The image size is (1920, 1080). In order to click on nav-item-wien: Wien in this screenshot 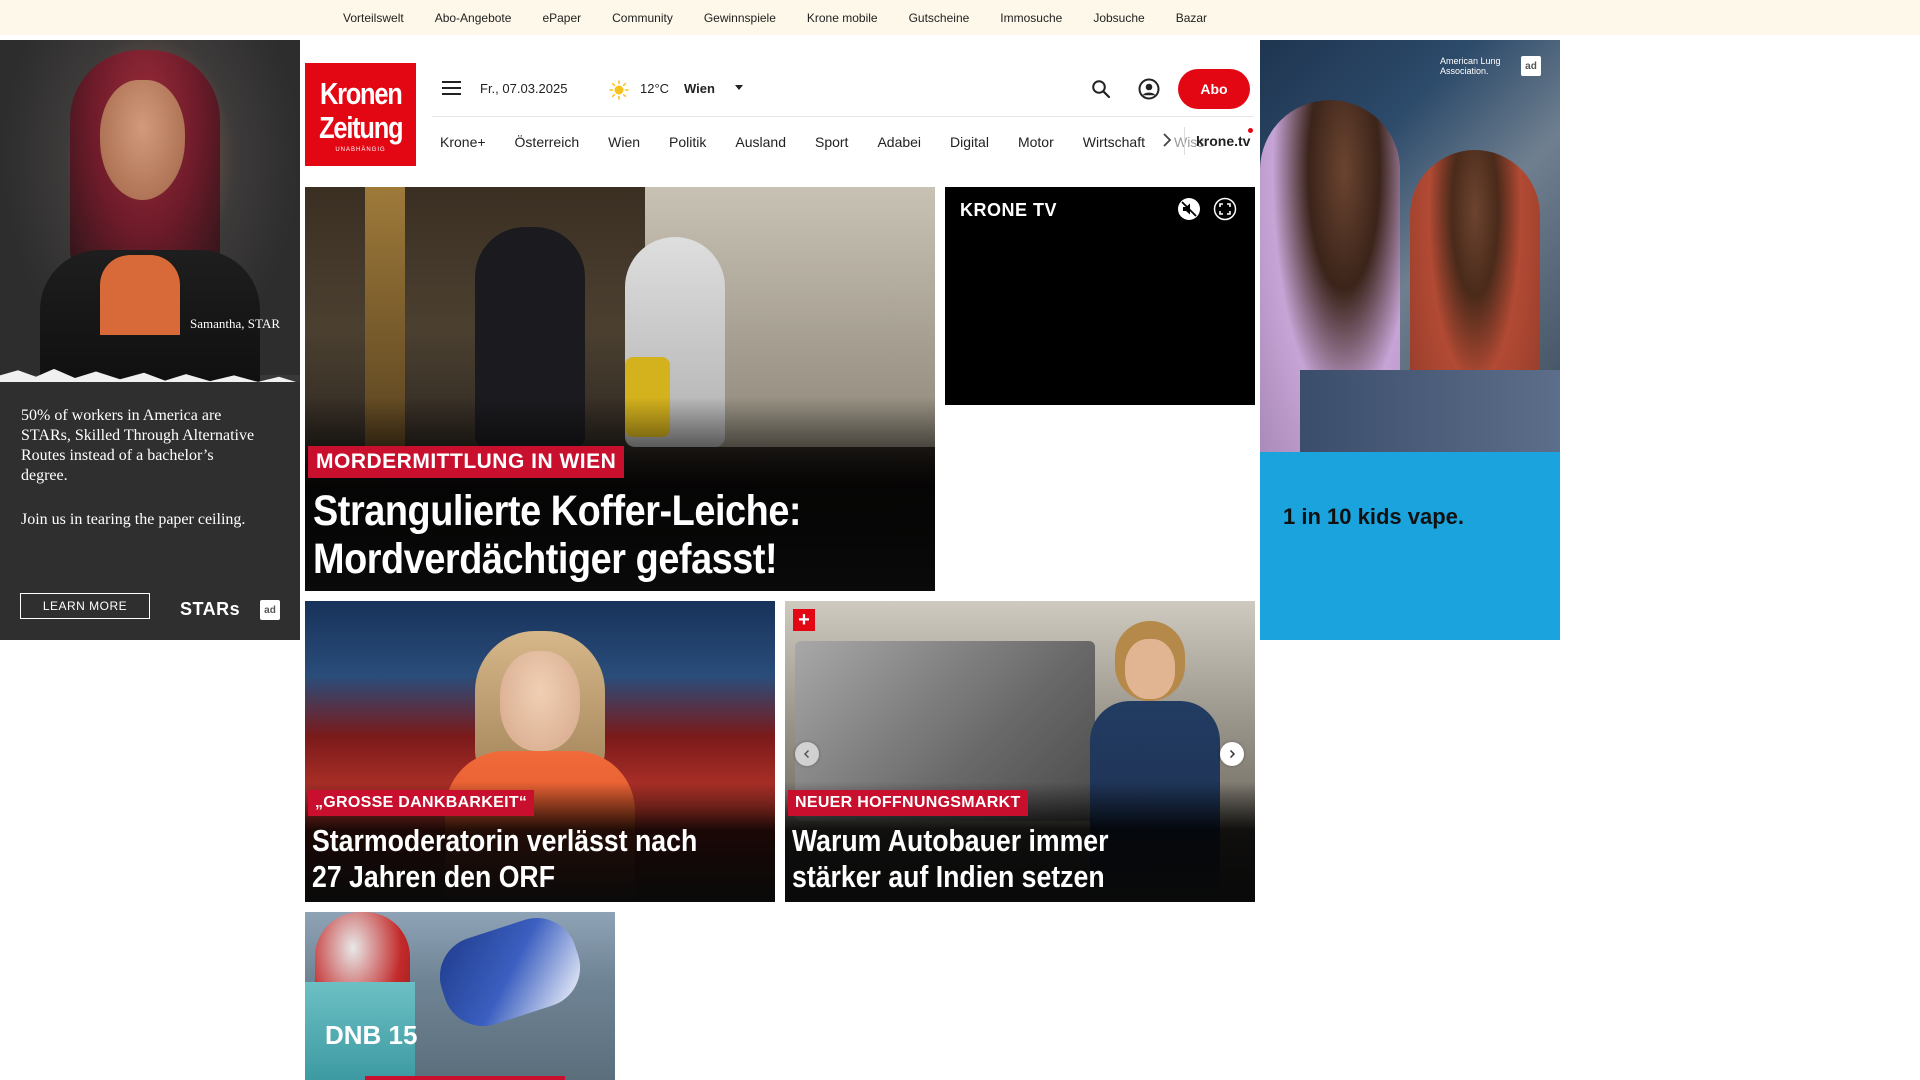, I will do `click(624, 142)`.